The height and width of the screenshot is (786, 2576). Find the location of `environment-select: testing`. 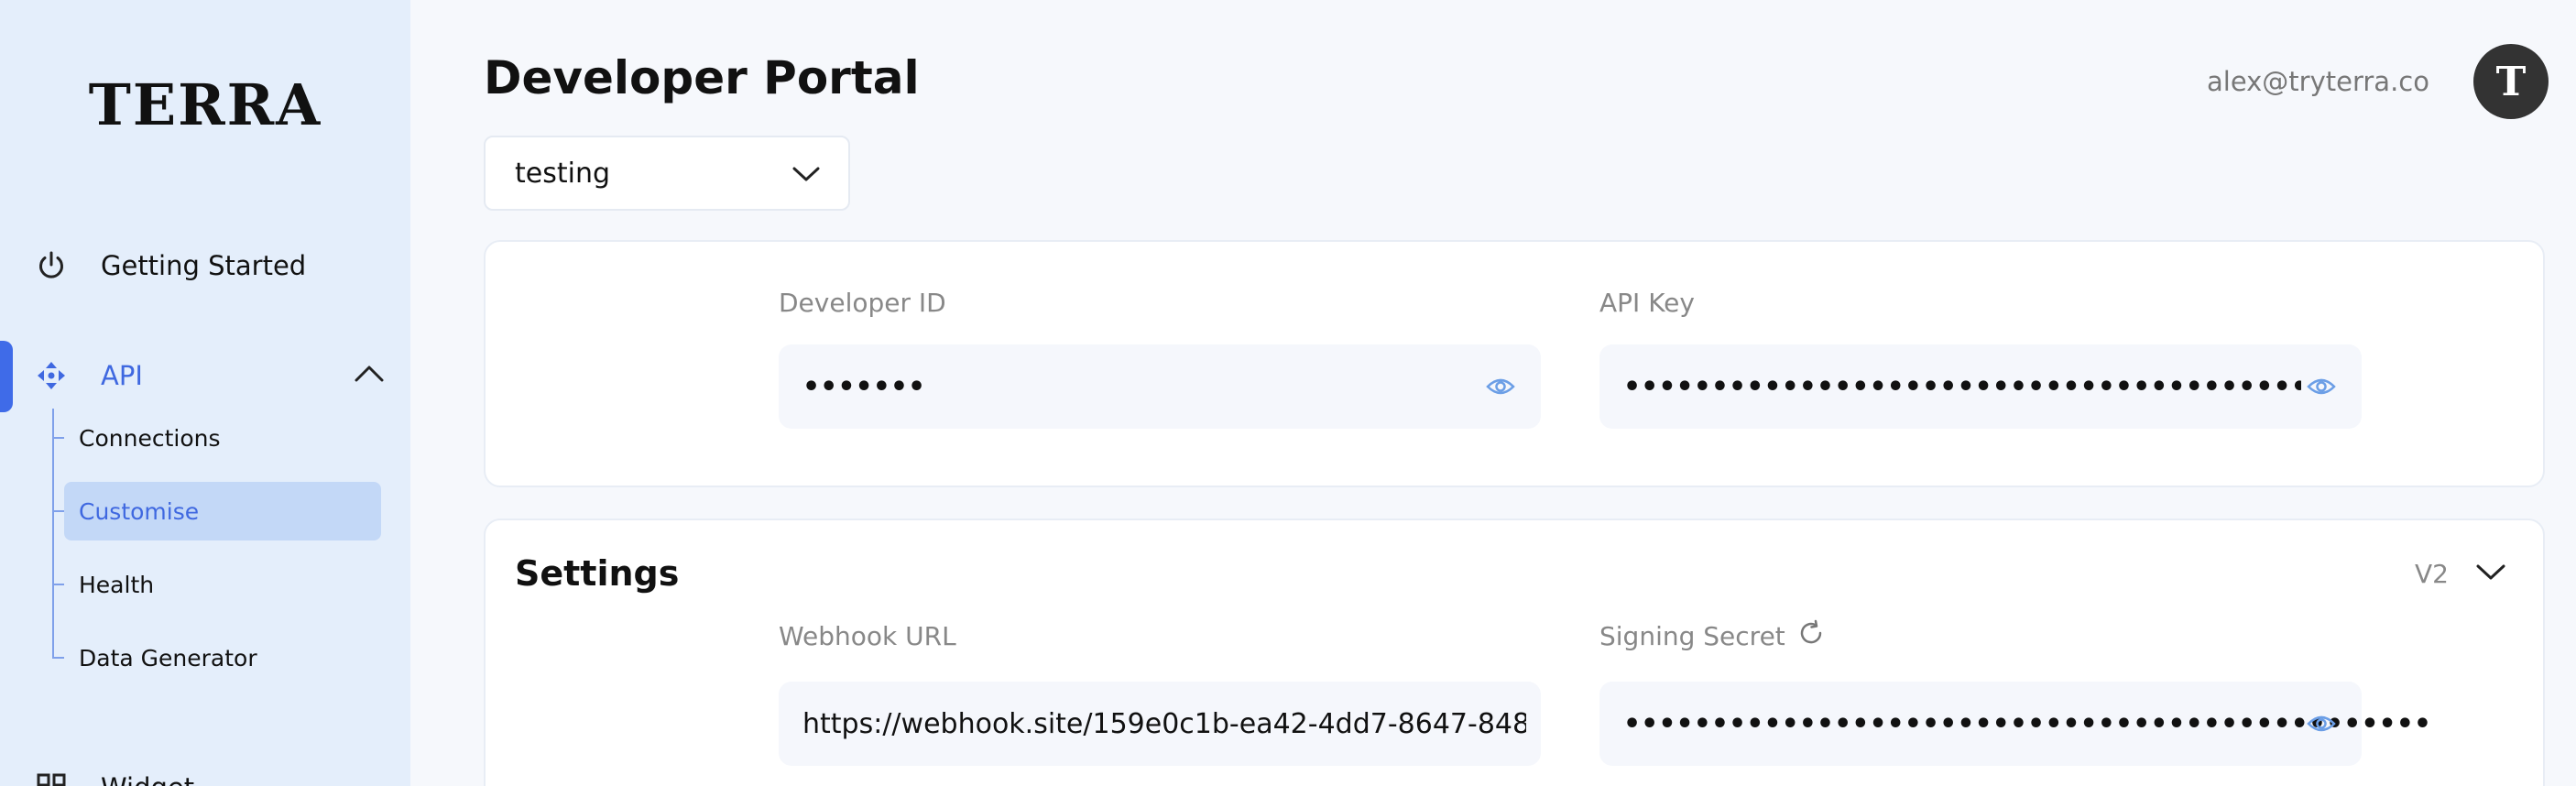

environment-select: testing is located at coordinates (667, 173).